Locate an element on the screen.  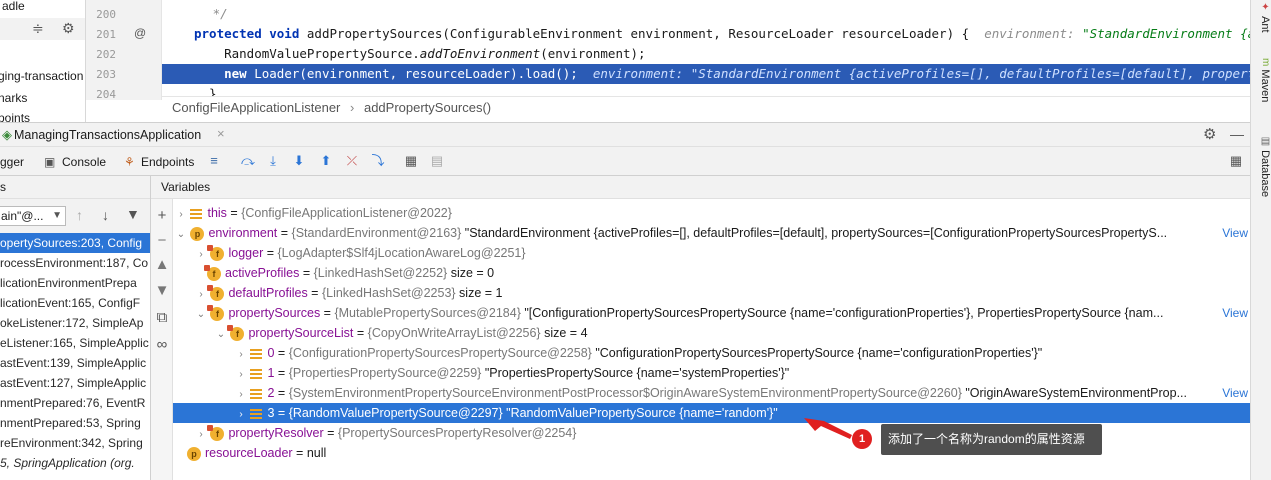
layout-icon: ▦ is located at coordinates (1236, 161).